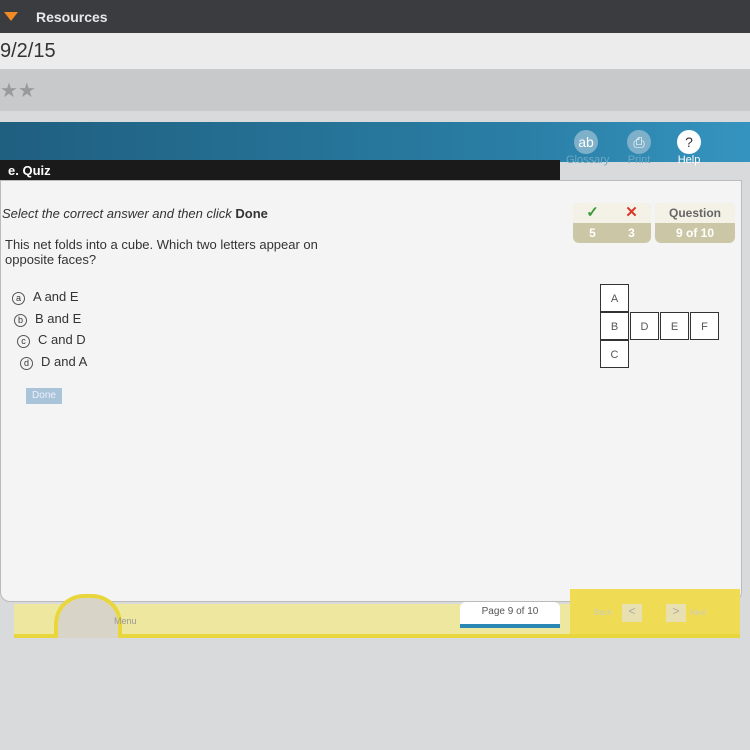  I want to click on net-face: F, so click(704, 326).